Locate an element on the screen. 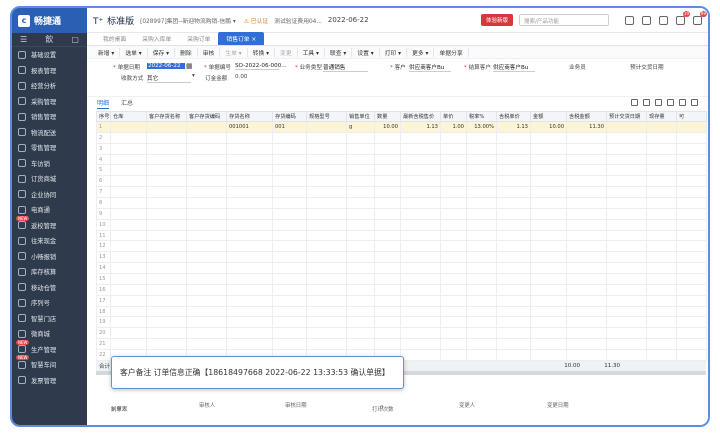  grid-cell: 22 is located at coordinates (103, 355).